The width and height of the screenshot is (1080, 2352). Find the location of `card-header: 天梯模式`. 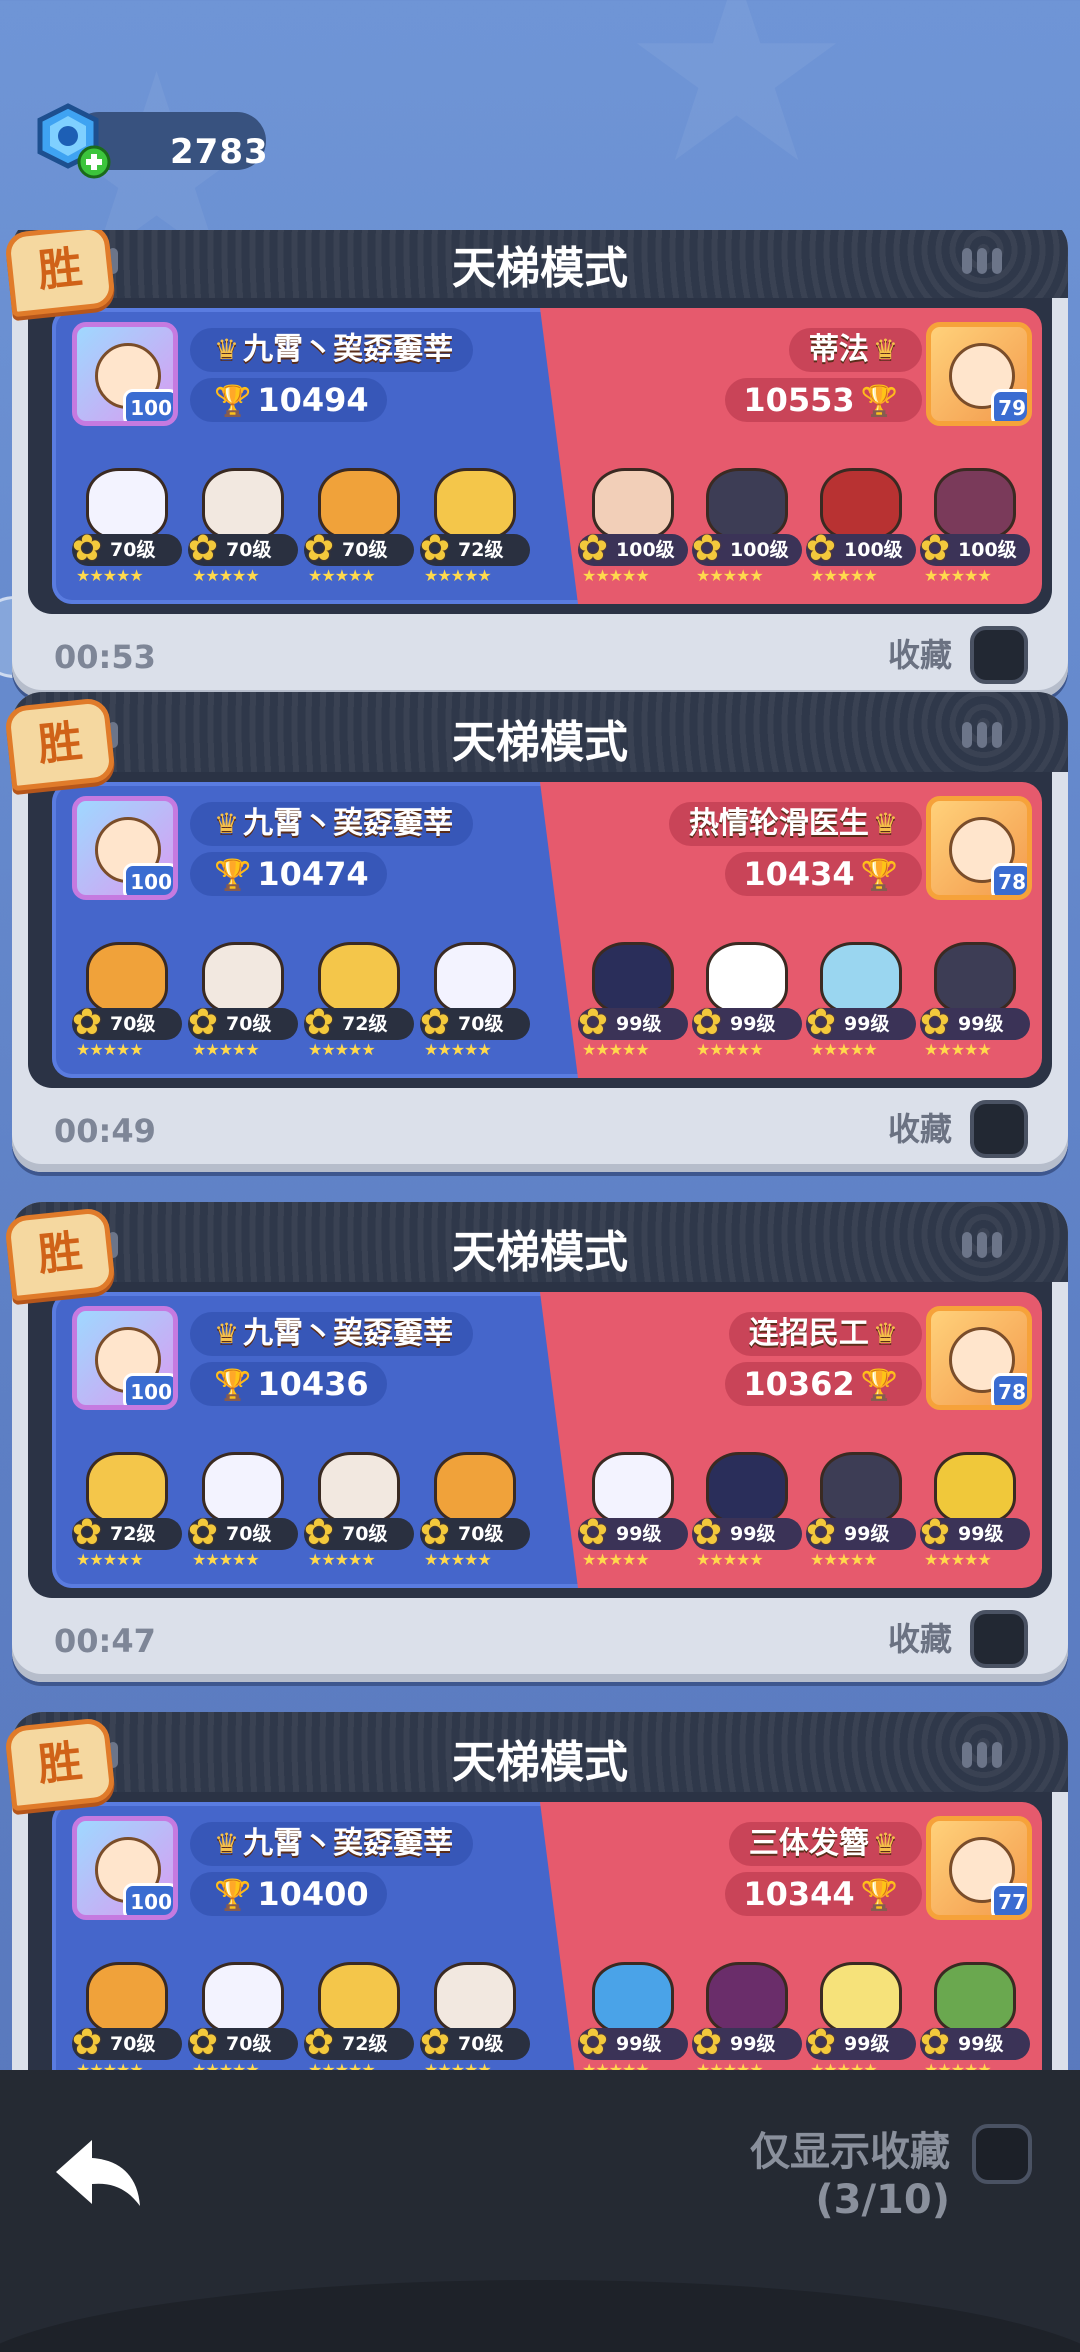

card-header: 天梯模式 is located at coordinates (540, 1242).